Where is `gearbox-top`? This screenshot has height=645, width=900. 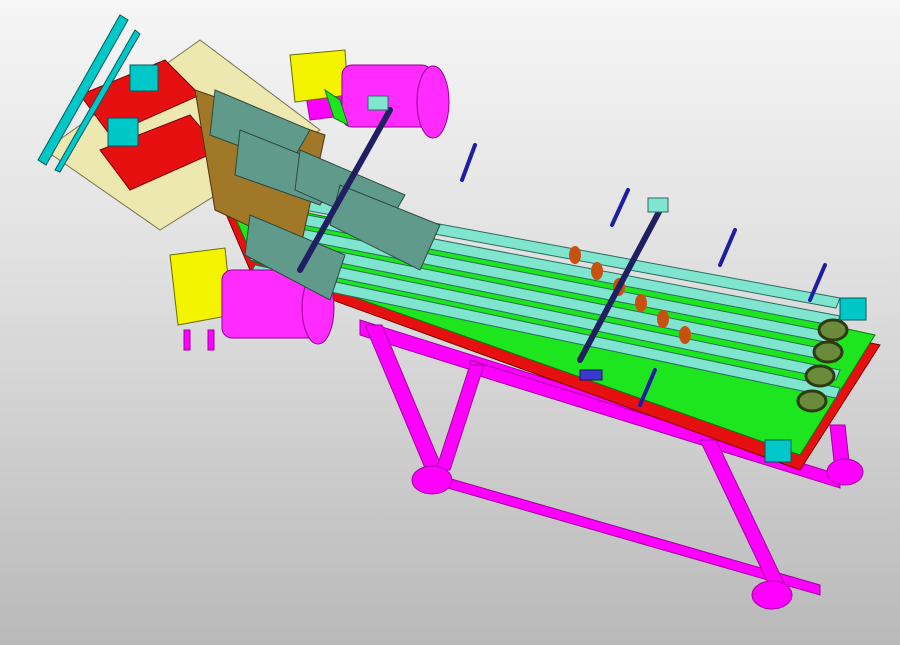 gearbox-top is located at coordinates (319, 76).